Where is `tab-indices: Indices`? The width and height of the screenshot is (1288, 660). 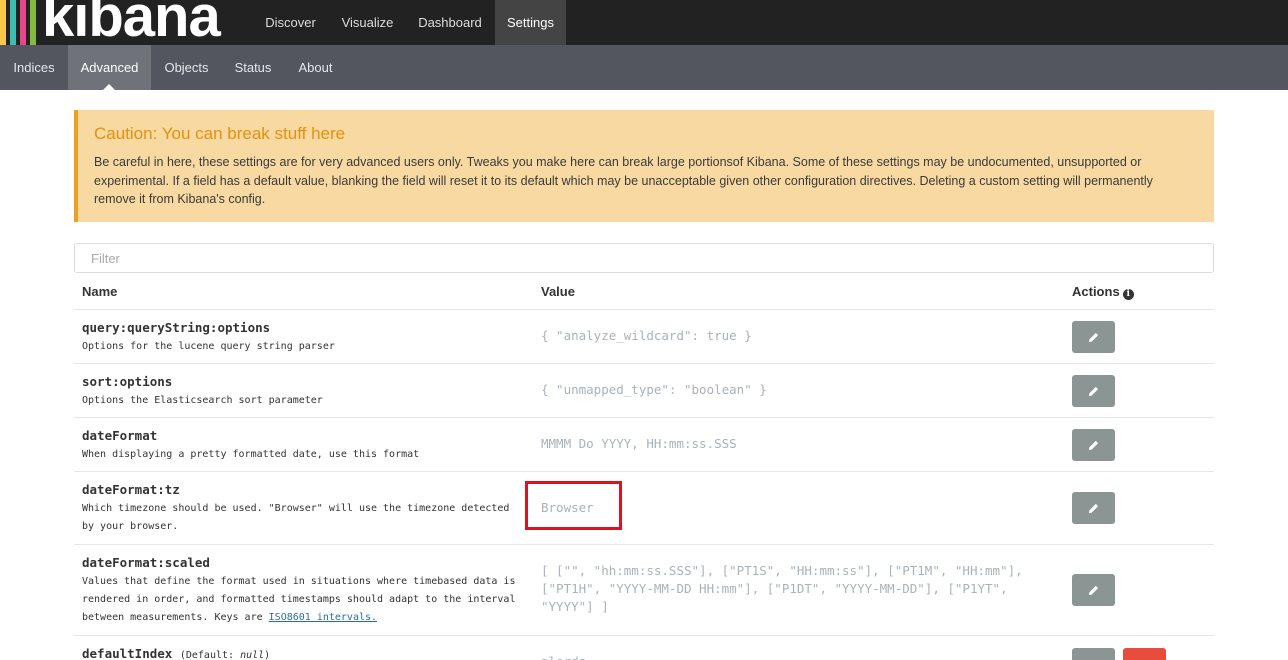 tab-indices: Indices is located at coordinates (34, 67).